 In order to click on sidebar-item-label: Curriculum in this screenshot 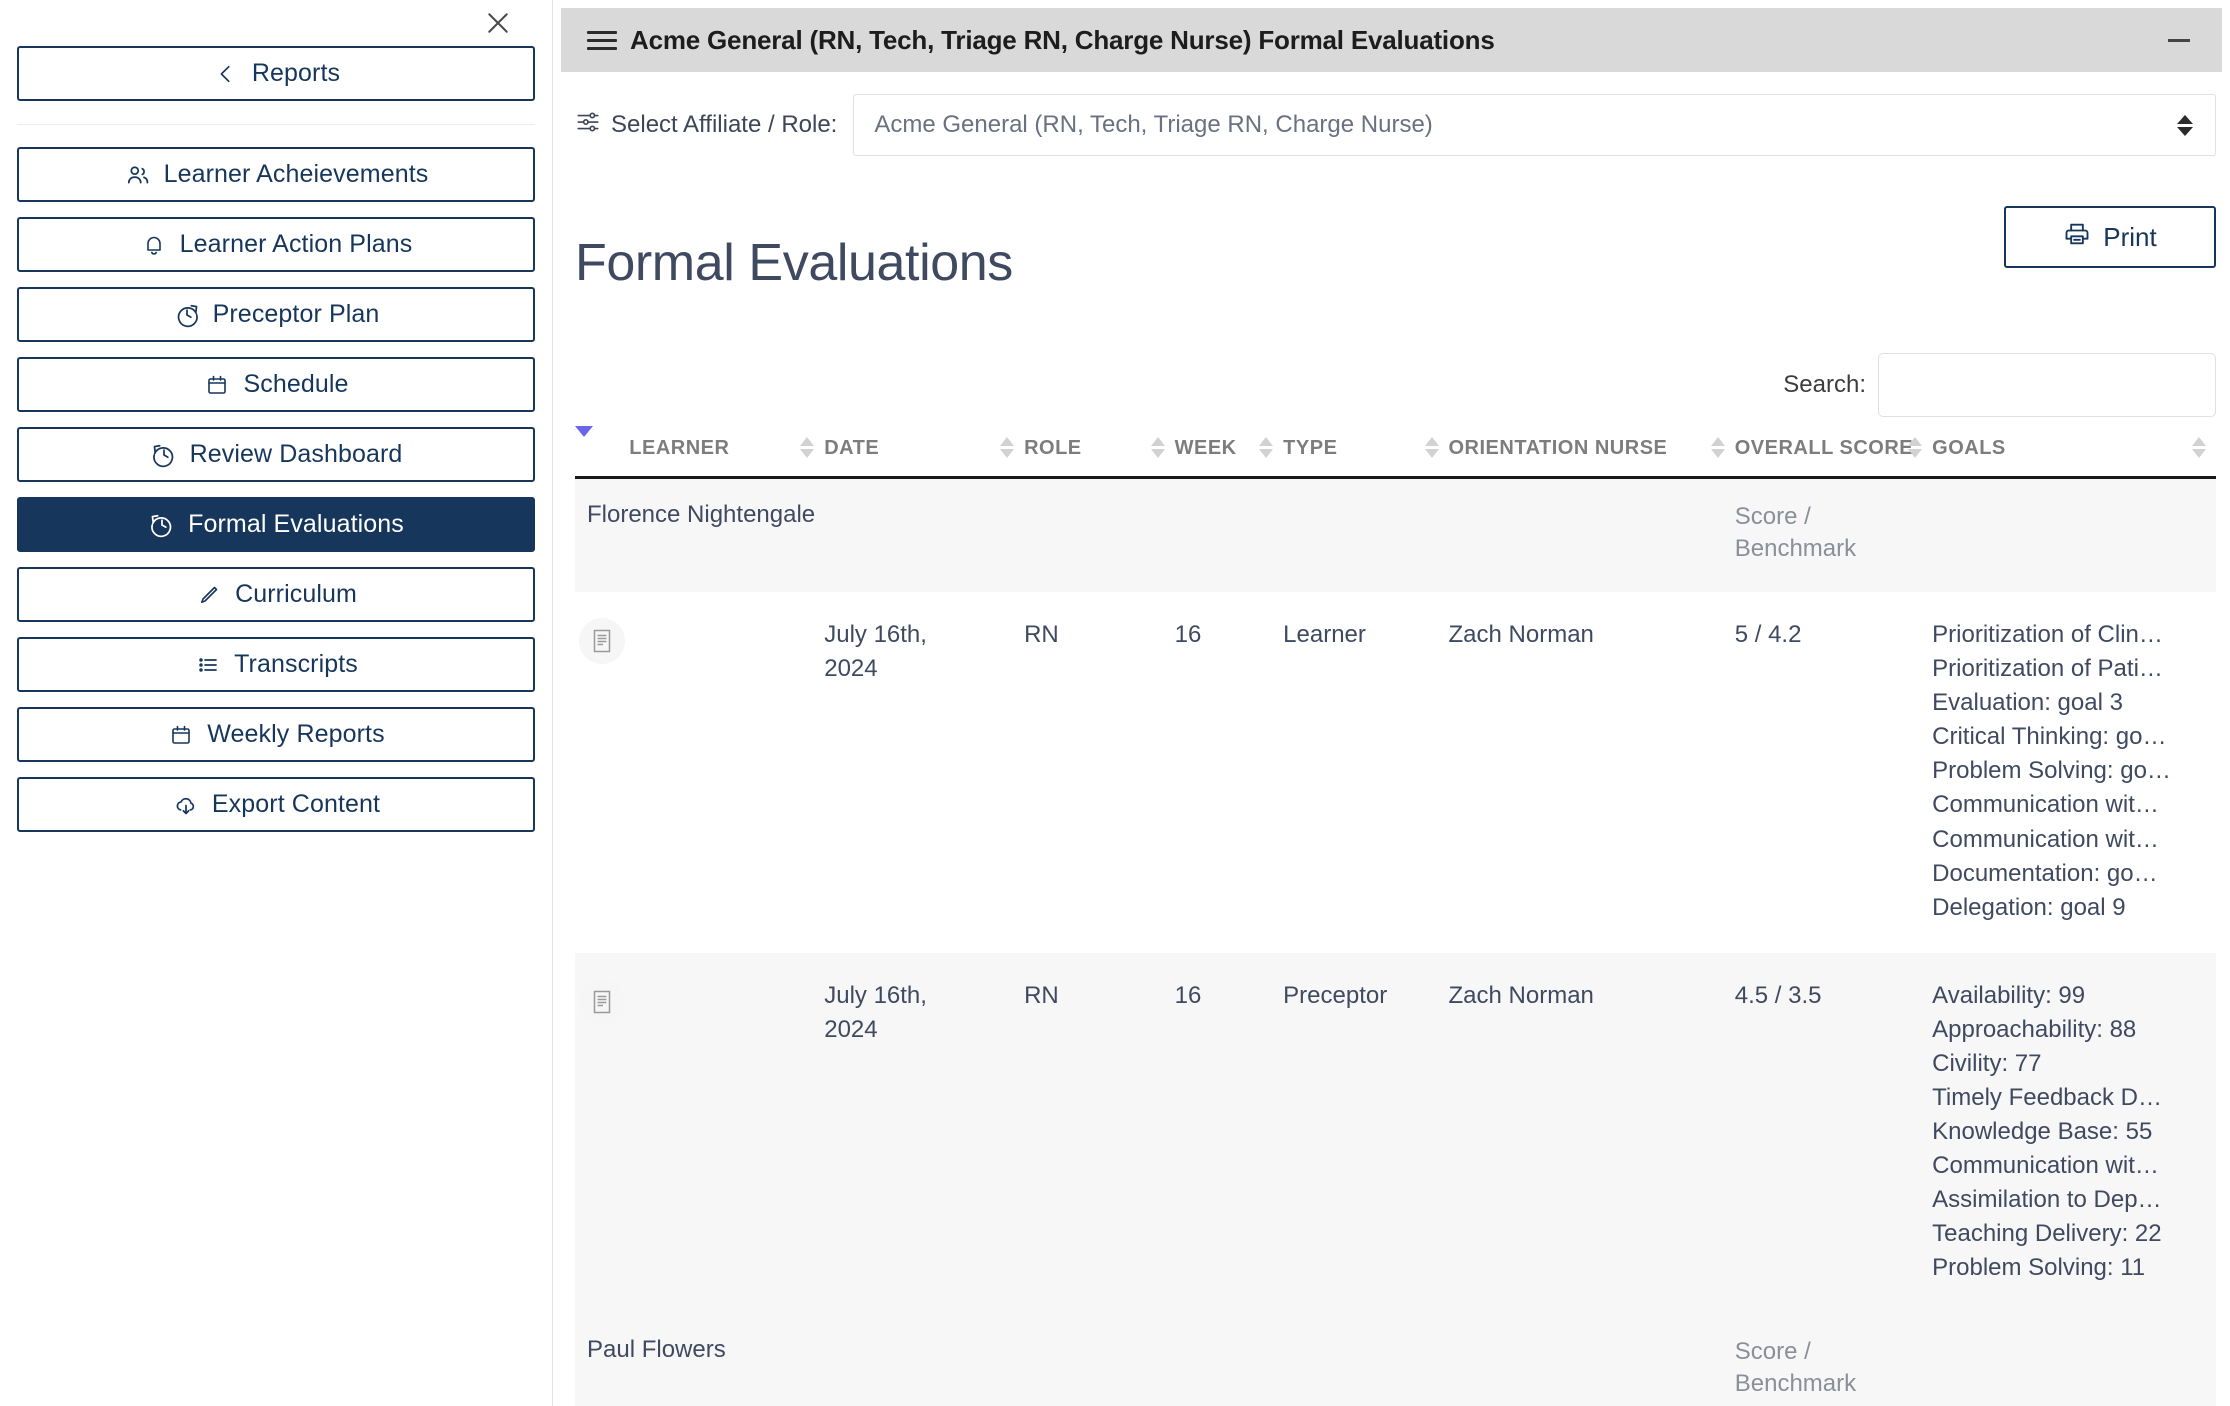, I will do `click(296, 594)`.